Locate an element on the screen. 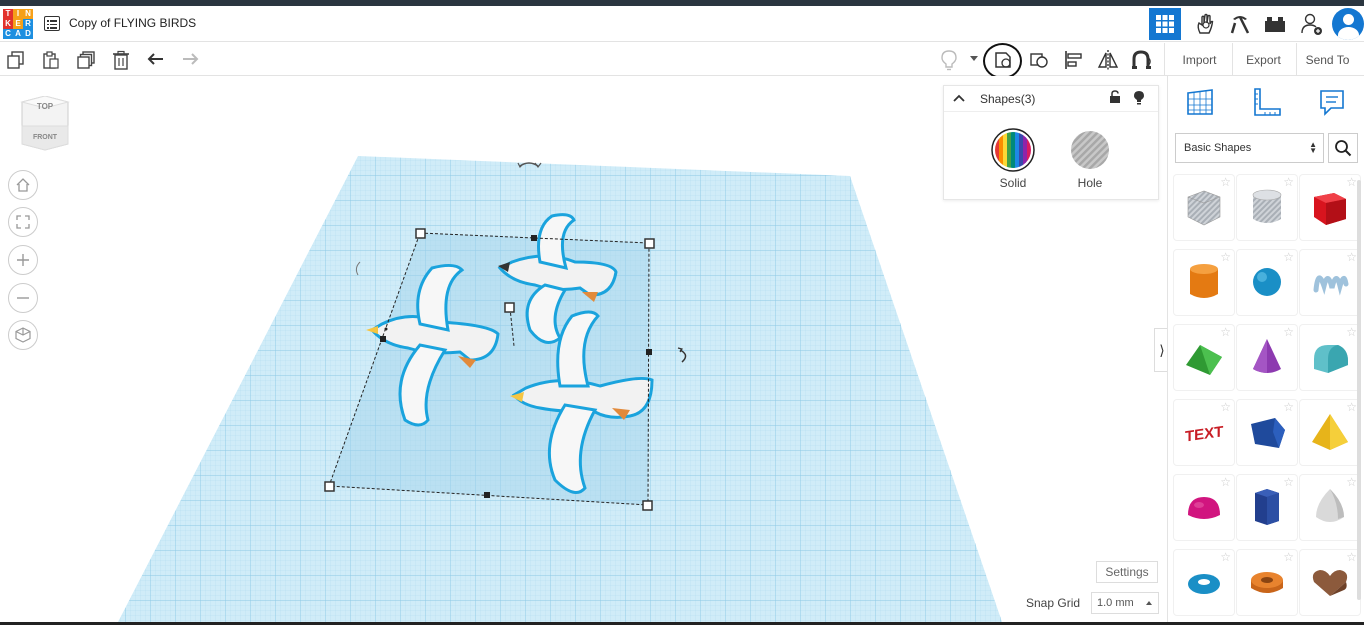  workplane-grid-icon is located at coordinates (1200, 102).